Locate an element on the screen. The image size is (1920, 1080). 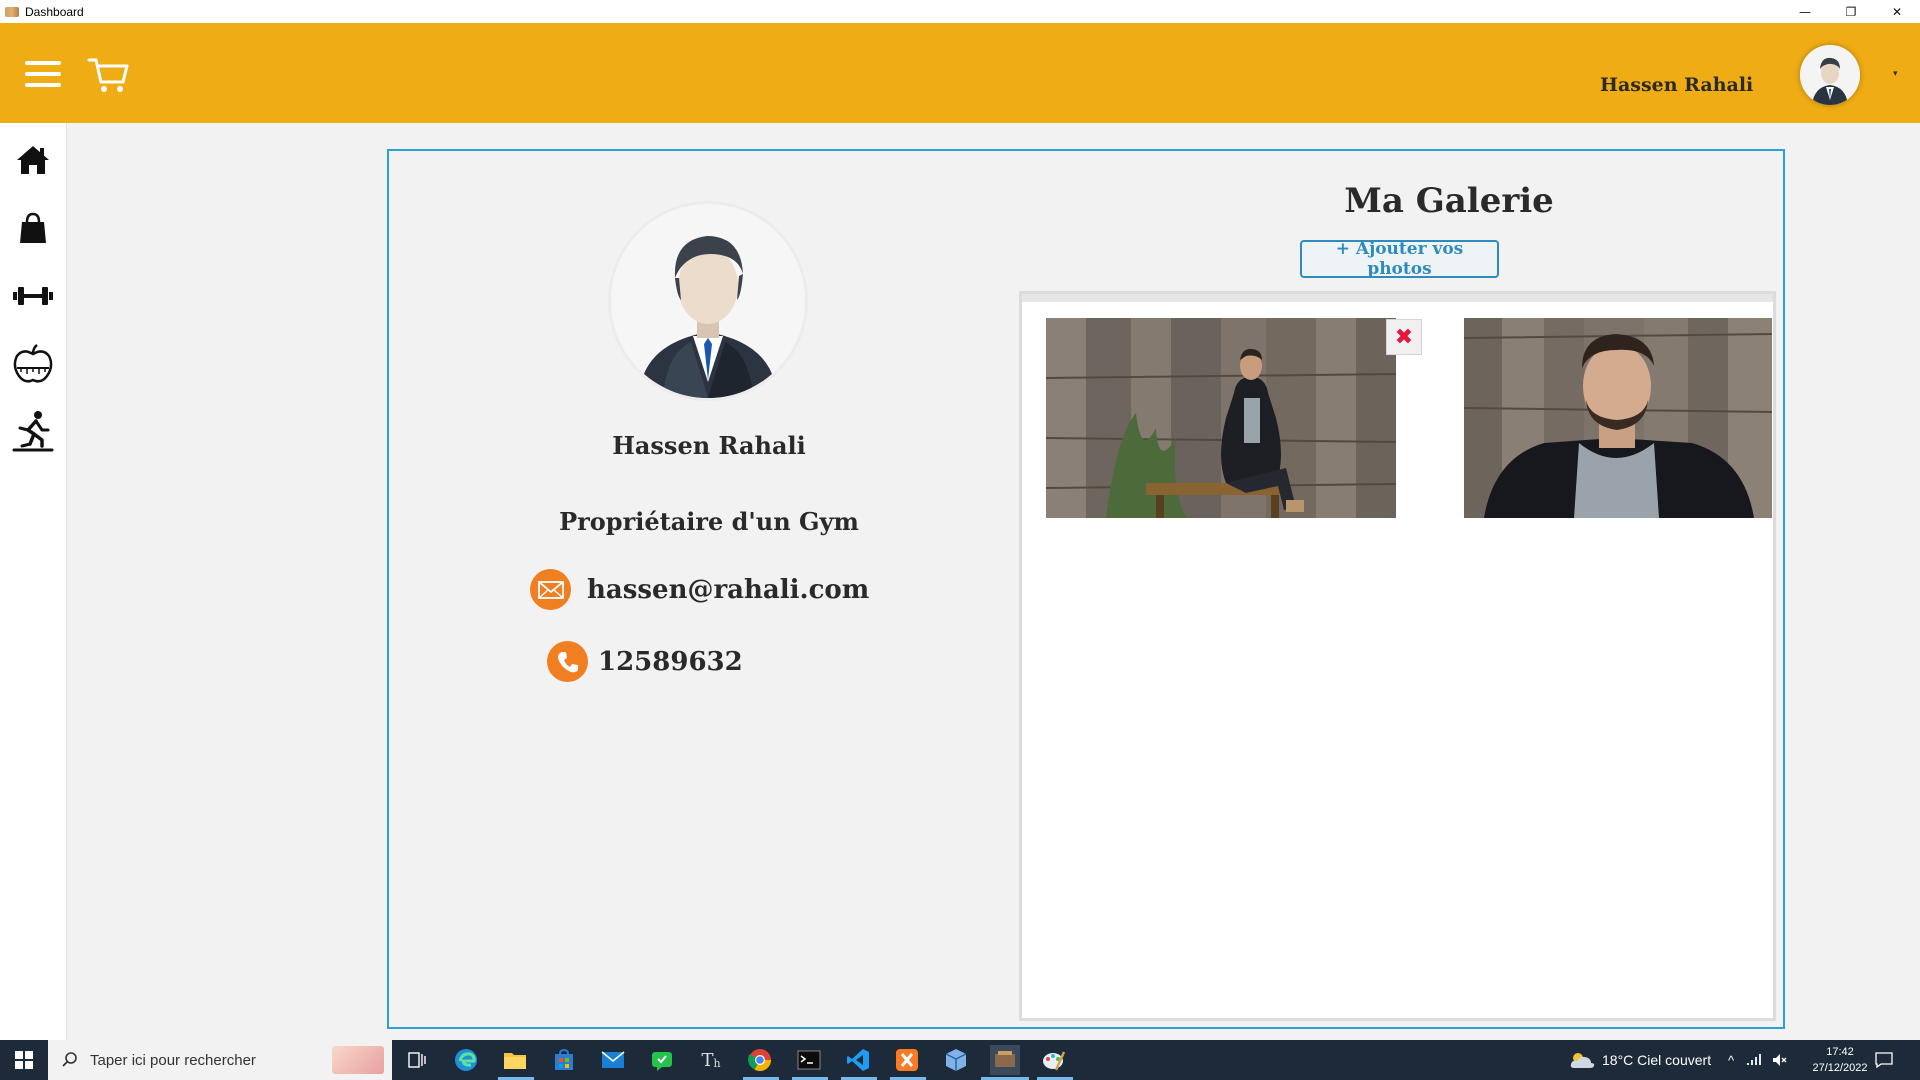
font-app-icon: Th is located at coordinates (711, 1060).